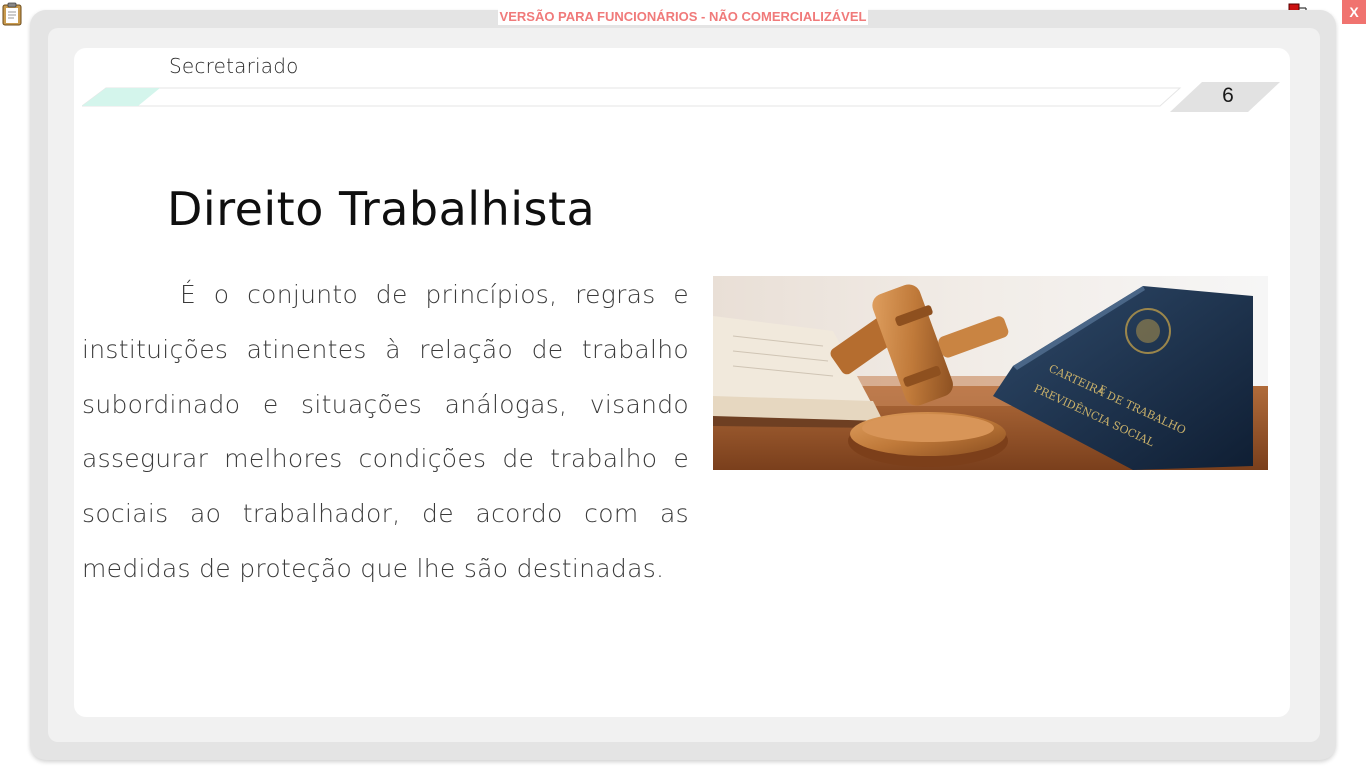  Describe the element at coordinates (1228, 95) in the screenshot. I see `page-number: 6` at that location.